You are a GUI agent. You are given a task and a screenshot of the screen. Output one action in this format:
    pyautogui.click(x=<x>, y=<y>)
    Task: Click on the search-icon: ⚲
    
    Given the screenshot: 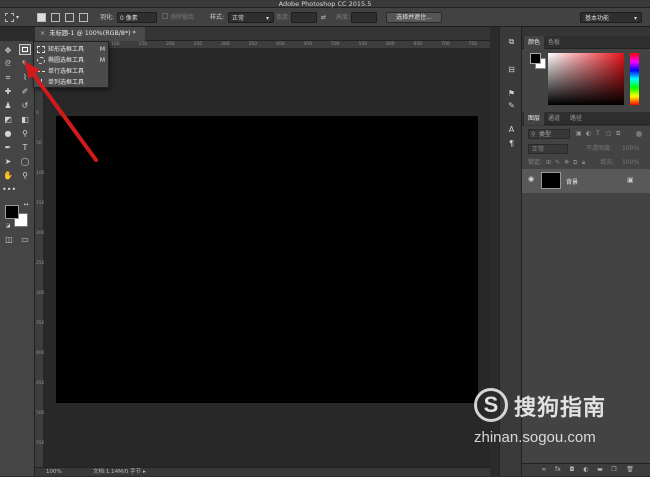 What is the action you would take?
    pyautogui.click(x=533, y=134)
    